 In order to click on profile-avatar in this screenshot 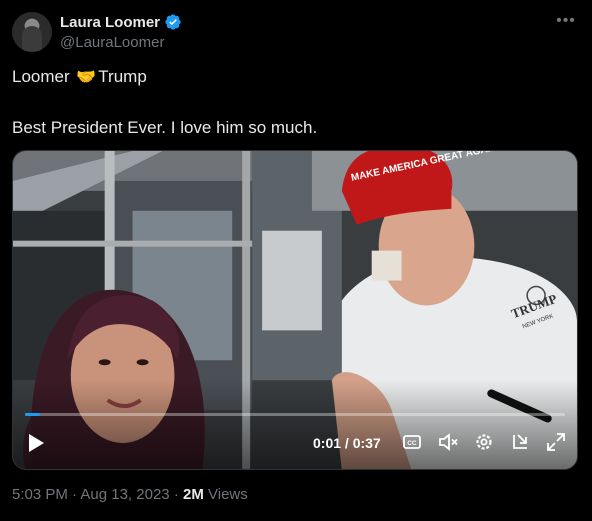, I will do `click(32, 32)`.